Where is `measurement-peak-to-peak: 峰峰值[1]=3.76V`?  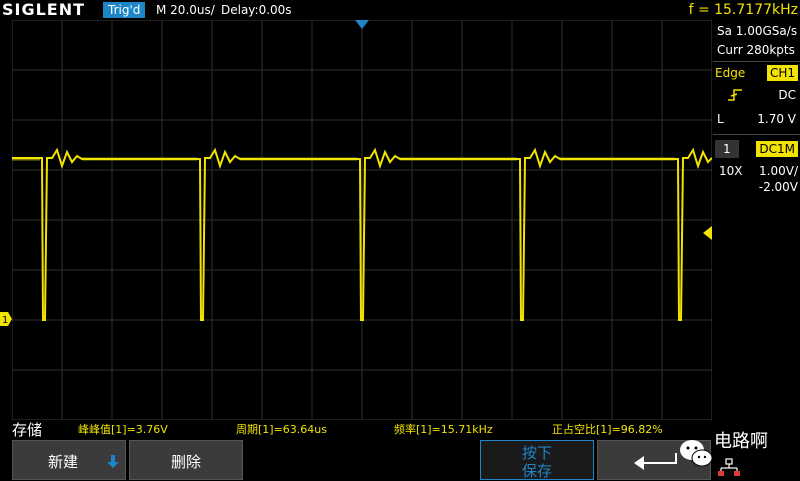
measurement-peak-to-peak: 峰峰值[1]=3.76V is located at coordinates (123, 429).